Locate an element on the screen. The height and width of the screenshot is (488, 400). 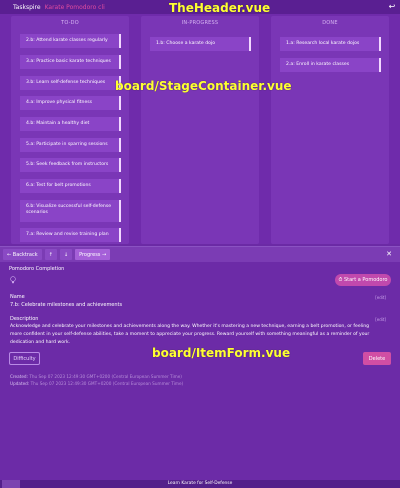
project-name: Karate Pomodoro cli is located at coordinates (75, 7).